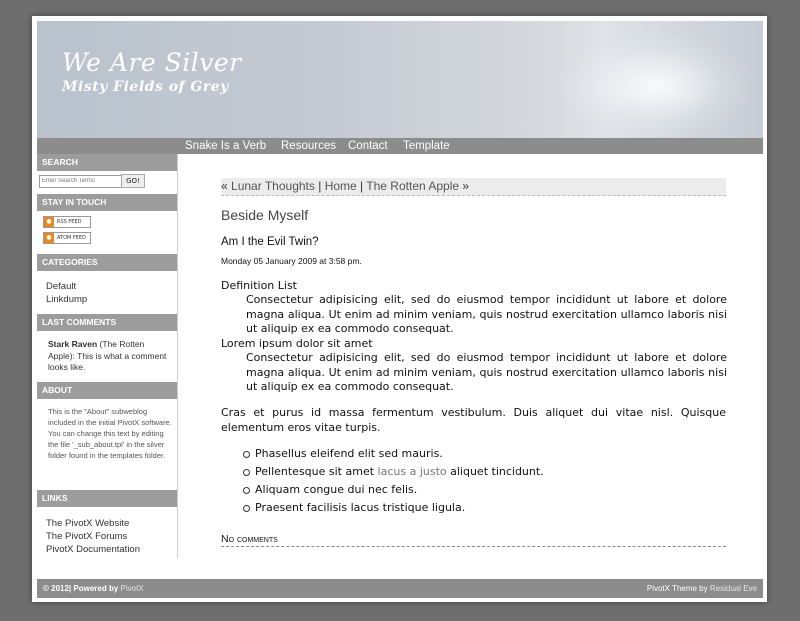  I want to click on comment-author: Stark Raven, so click(73, 344).